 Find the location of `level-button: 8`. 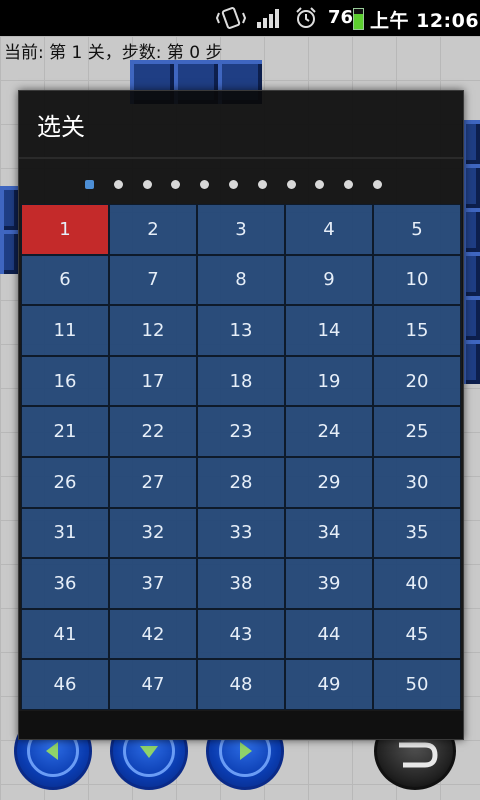

level-button: 8 is located at coordinates (241, 280).